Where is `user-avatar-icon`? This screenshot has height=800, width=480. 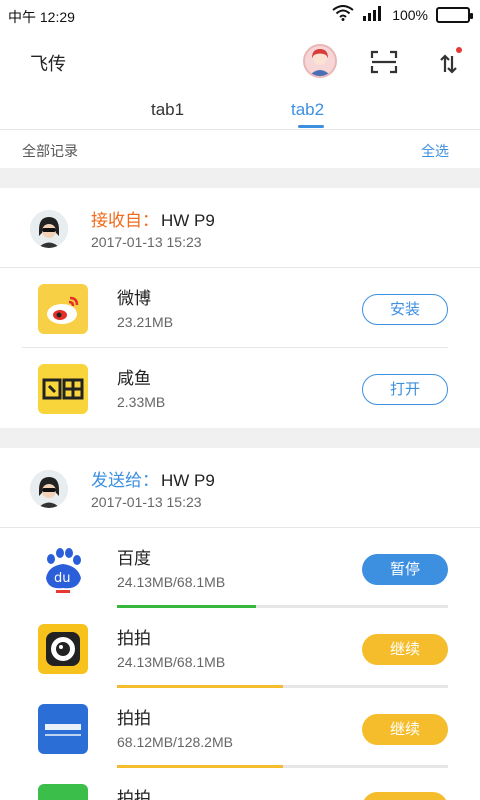 user-avatar-icon is located at coordinates (320, 61).